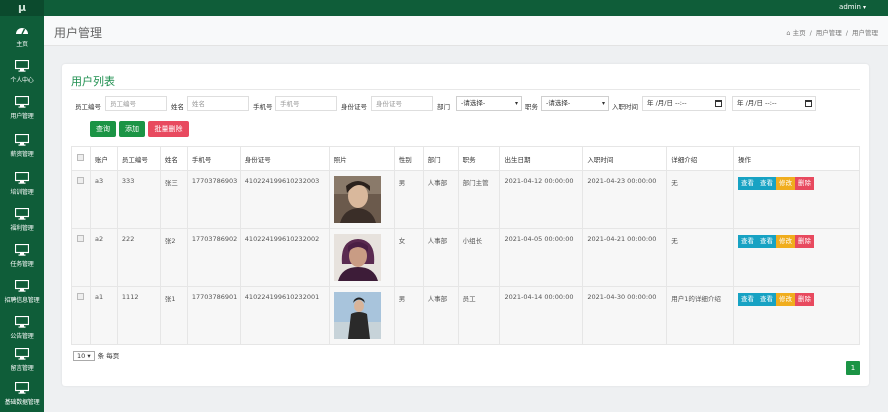 Image resolution: width=888 pixels, height=412 pixels. What do you see at coordinates (22, 109) in the screenshot?
I see `sidebar-item-users: 用户管理` at bounding box center [22, 109].